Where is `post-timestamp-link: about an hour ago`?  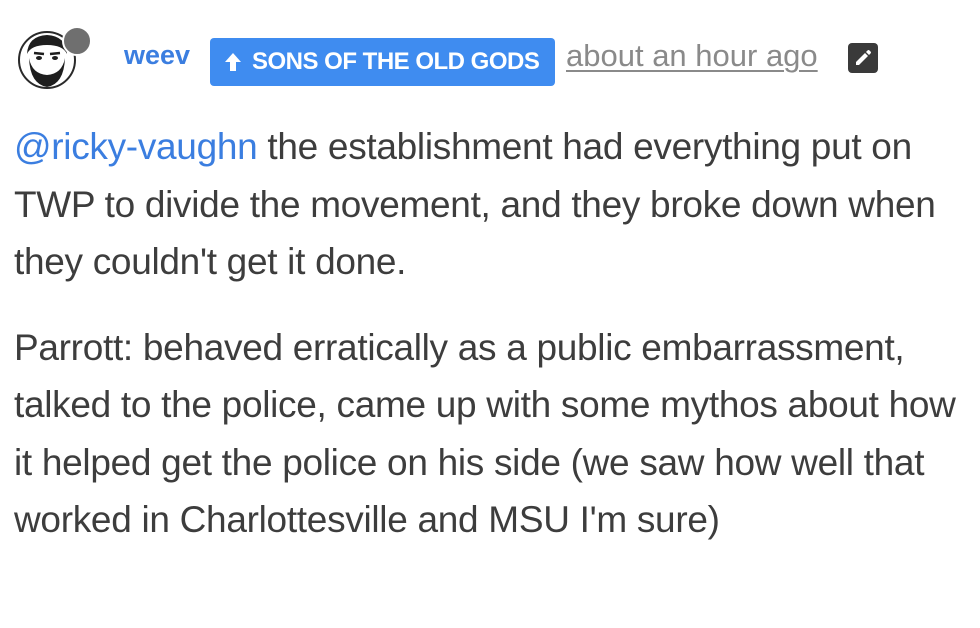 post-timestamp-link: about an hour ago is located at coordinates (692, 56).